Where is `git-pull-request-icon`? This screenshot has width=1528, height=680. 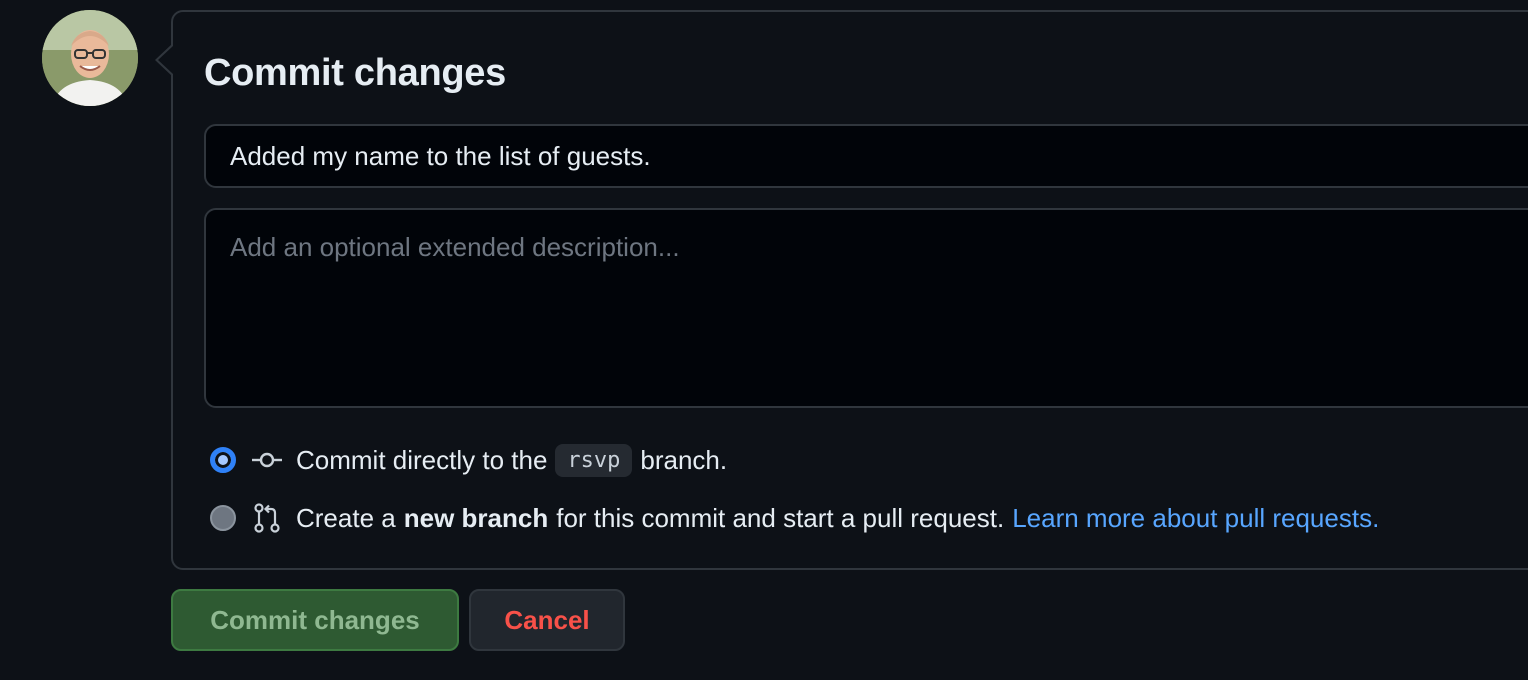 git-pull-request-icon is located at coordinates (267, 518).